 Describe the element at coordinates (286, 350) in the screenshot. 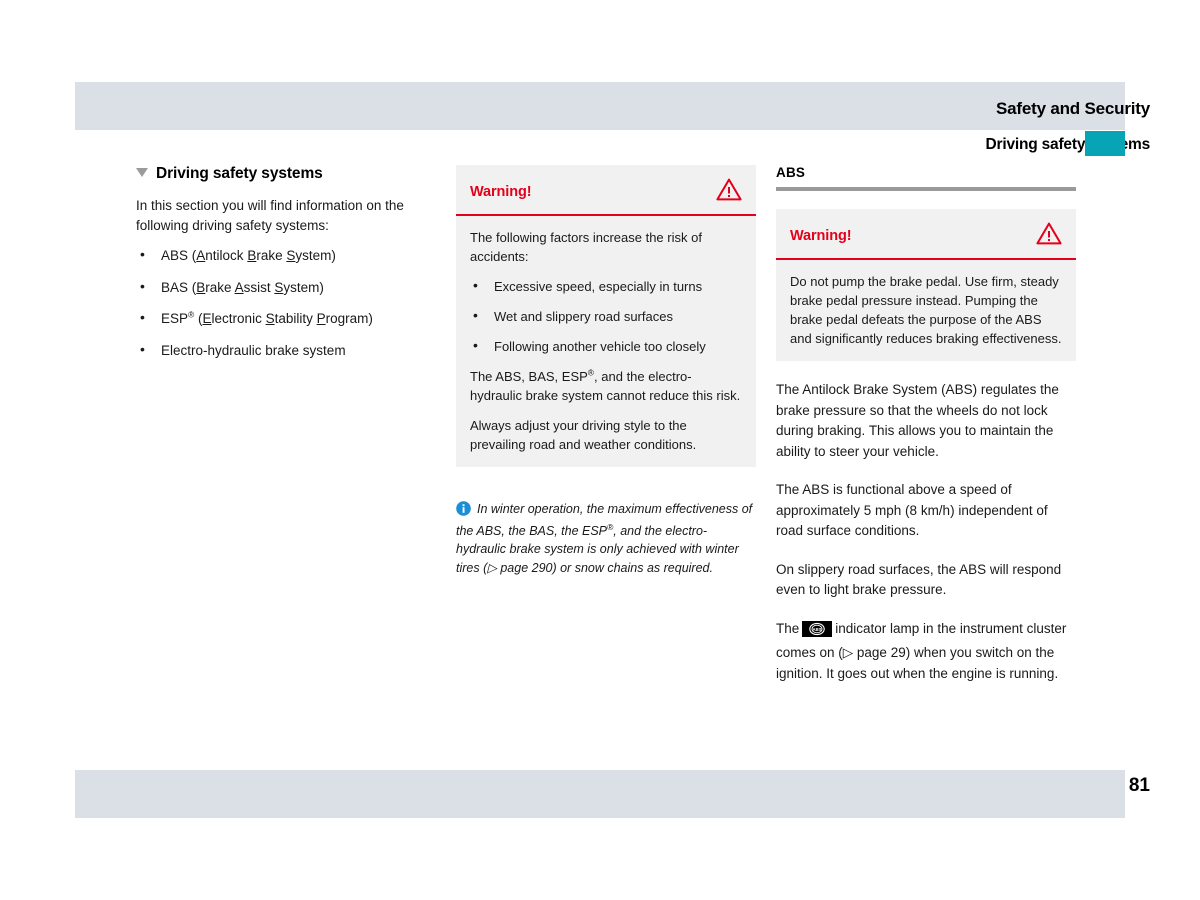

I see `list-item: Electro-hydraulic brake system` at that location.